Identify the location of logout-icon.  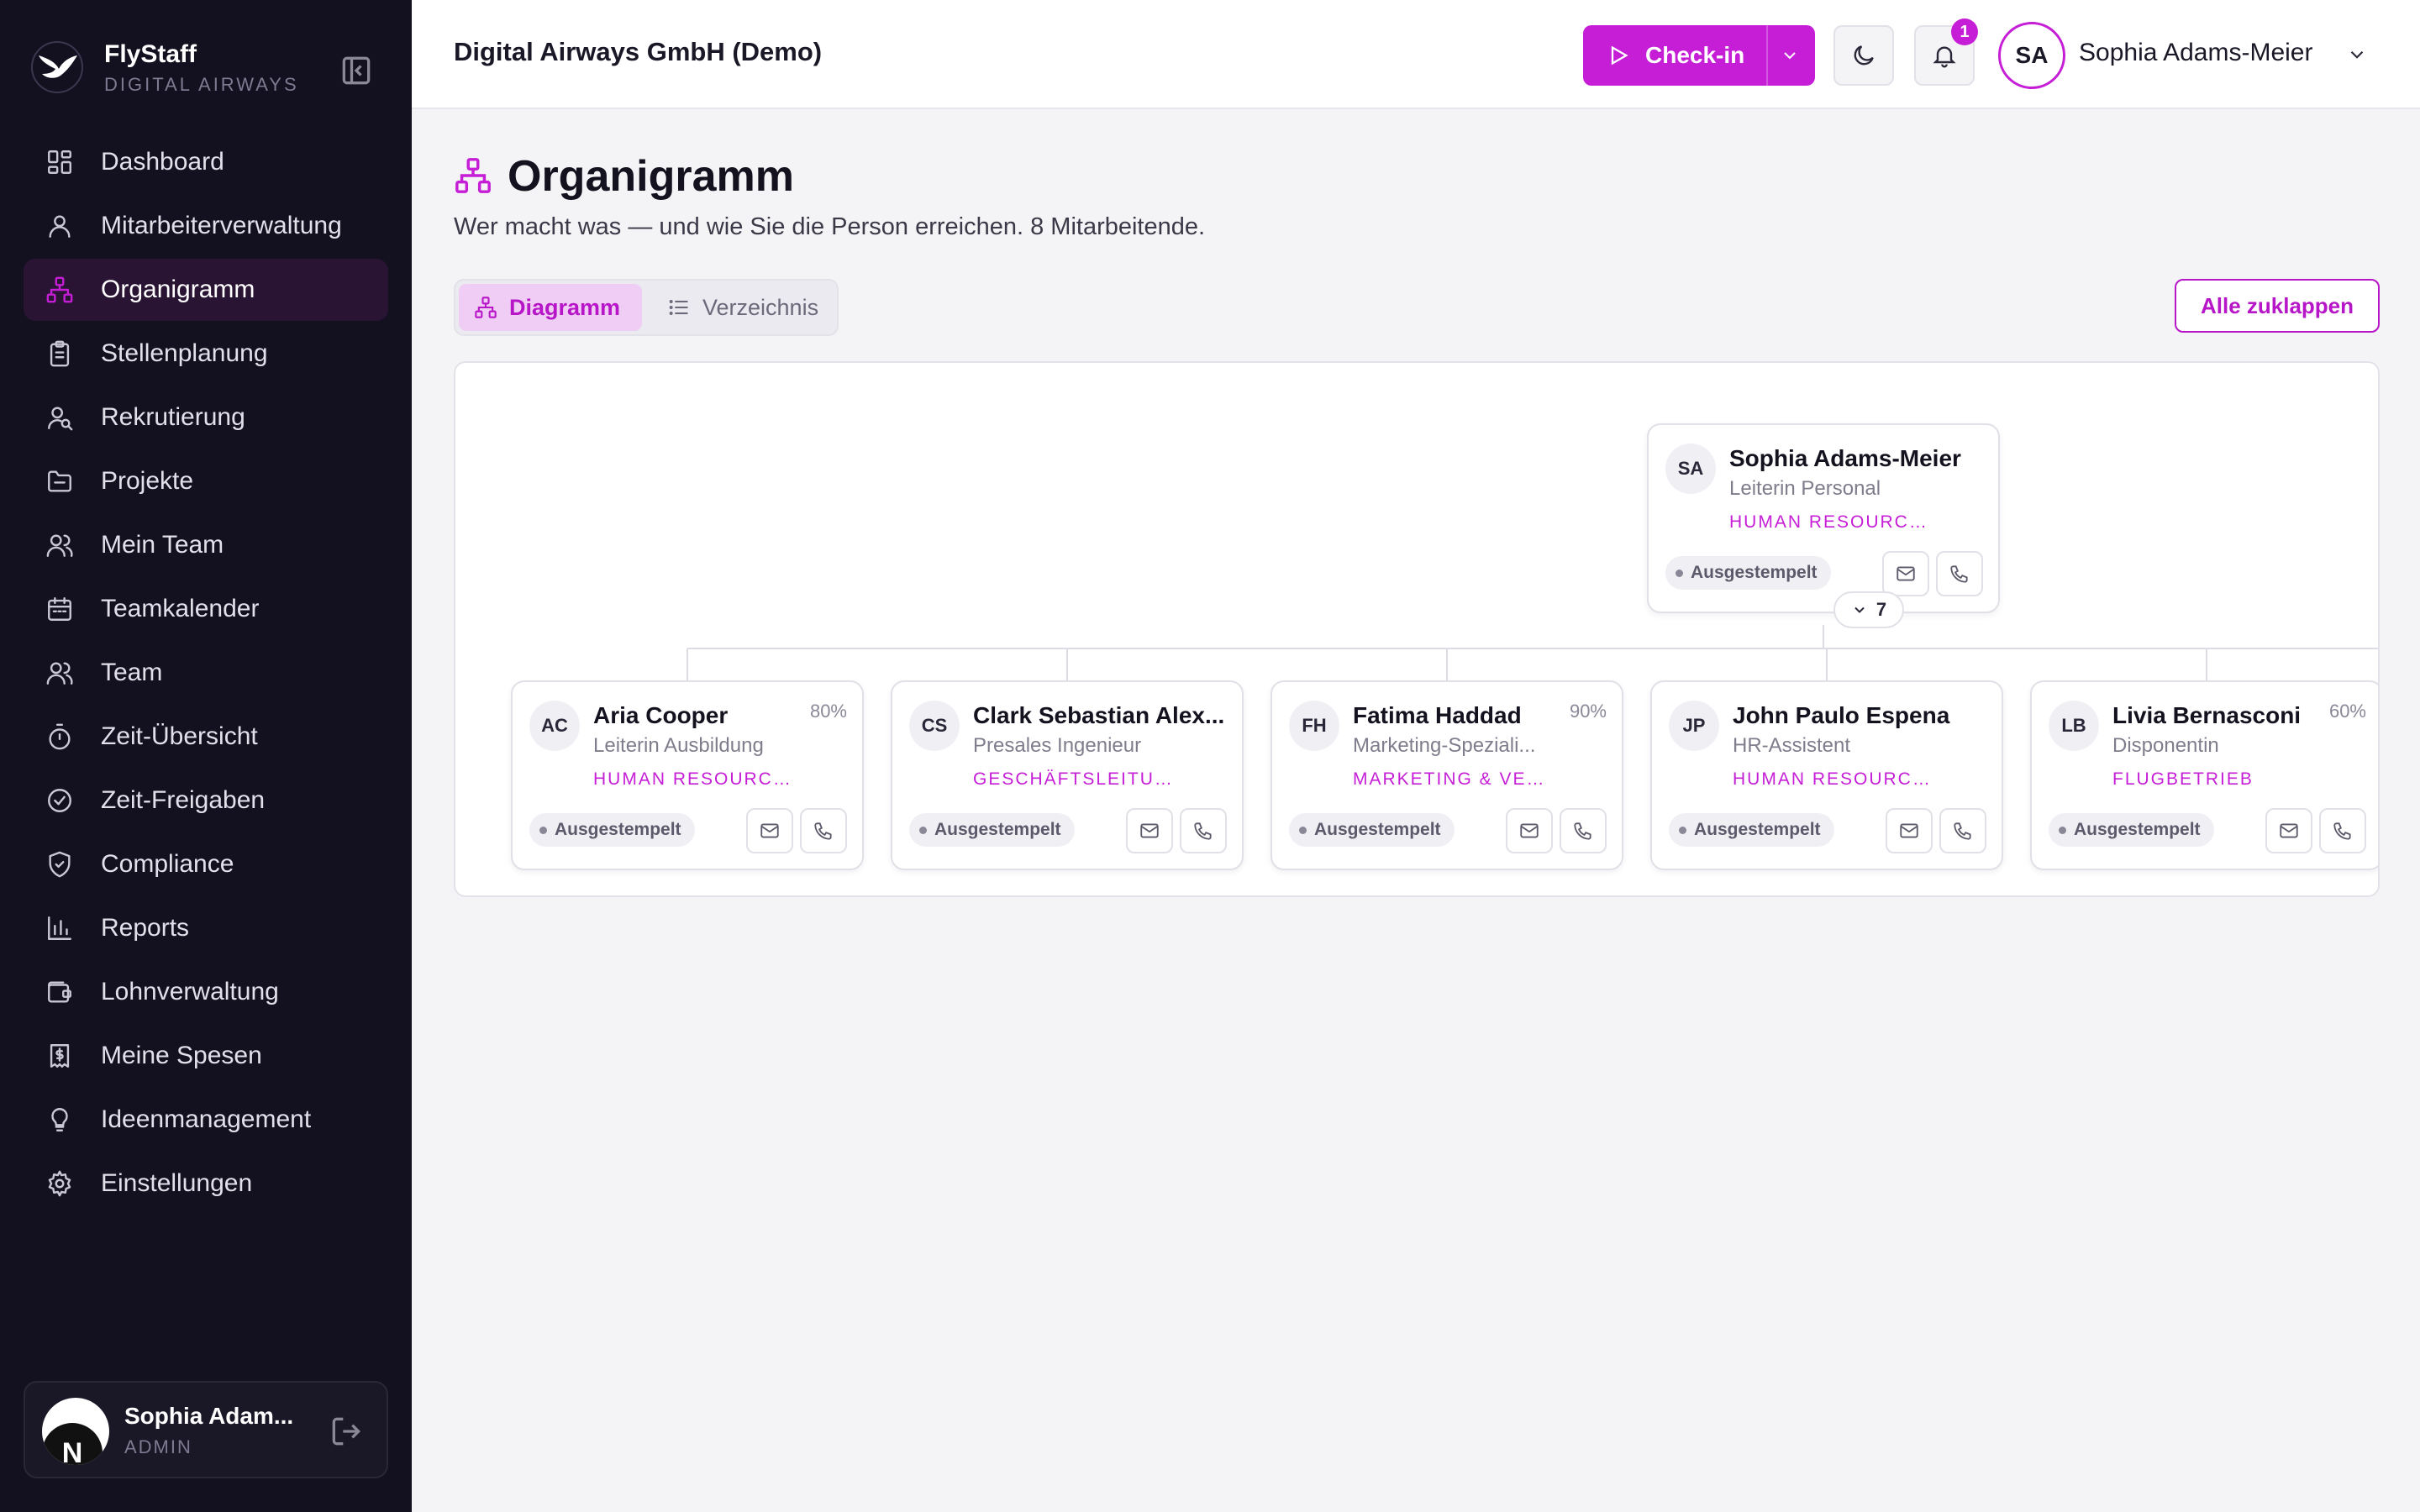
(346, 1431).